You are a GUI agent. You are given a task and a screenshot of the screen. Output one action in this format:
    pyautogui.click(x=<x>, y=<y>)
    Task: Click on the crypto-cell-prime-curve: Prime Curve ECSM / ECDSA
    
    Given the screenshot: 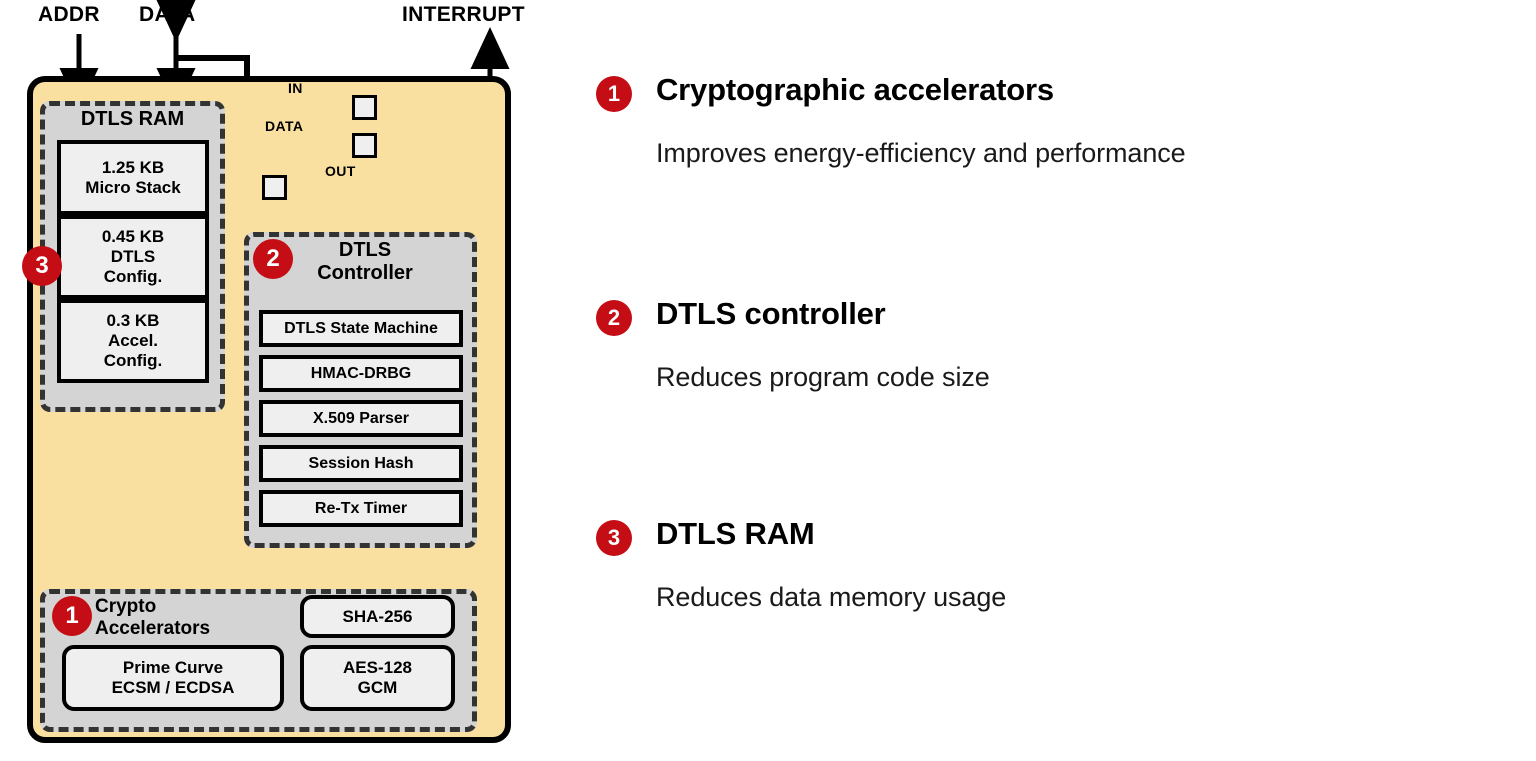 What is the action you would take?
    pyautogui.click(x=173, y=678)
    